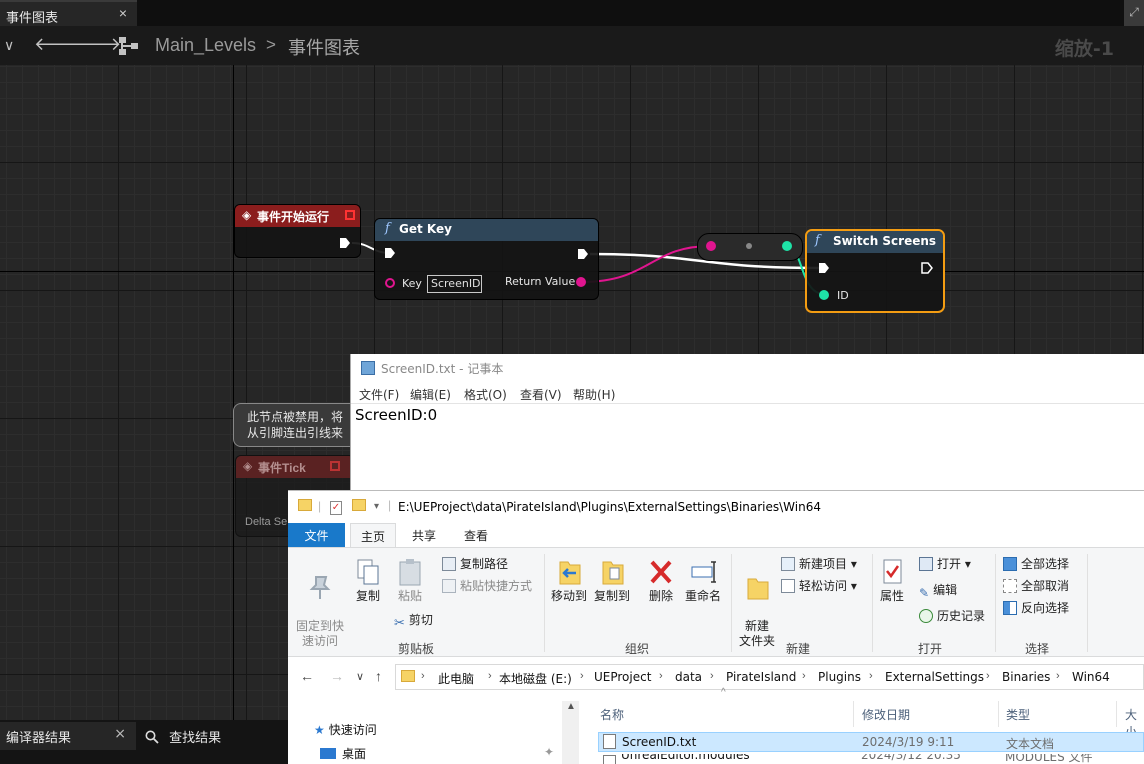  Describe the element at coordinates (819, 585) in the screenshot. I see `easy-access-button: 轻松访问 ▾` at that location.